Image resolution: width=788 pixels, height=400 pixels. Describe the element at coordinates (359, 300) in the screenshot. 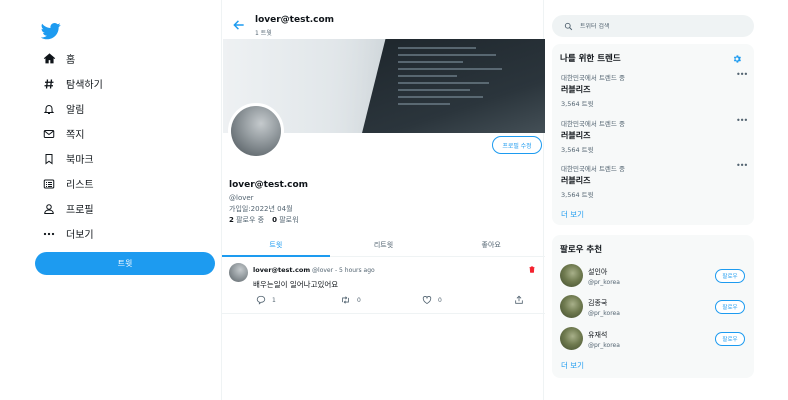

I see `retweet-count: 0` at that location.